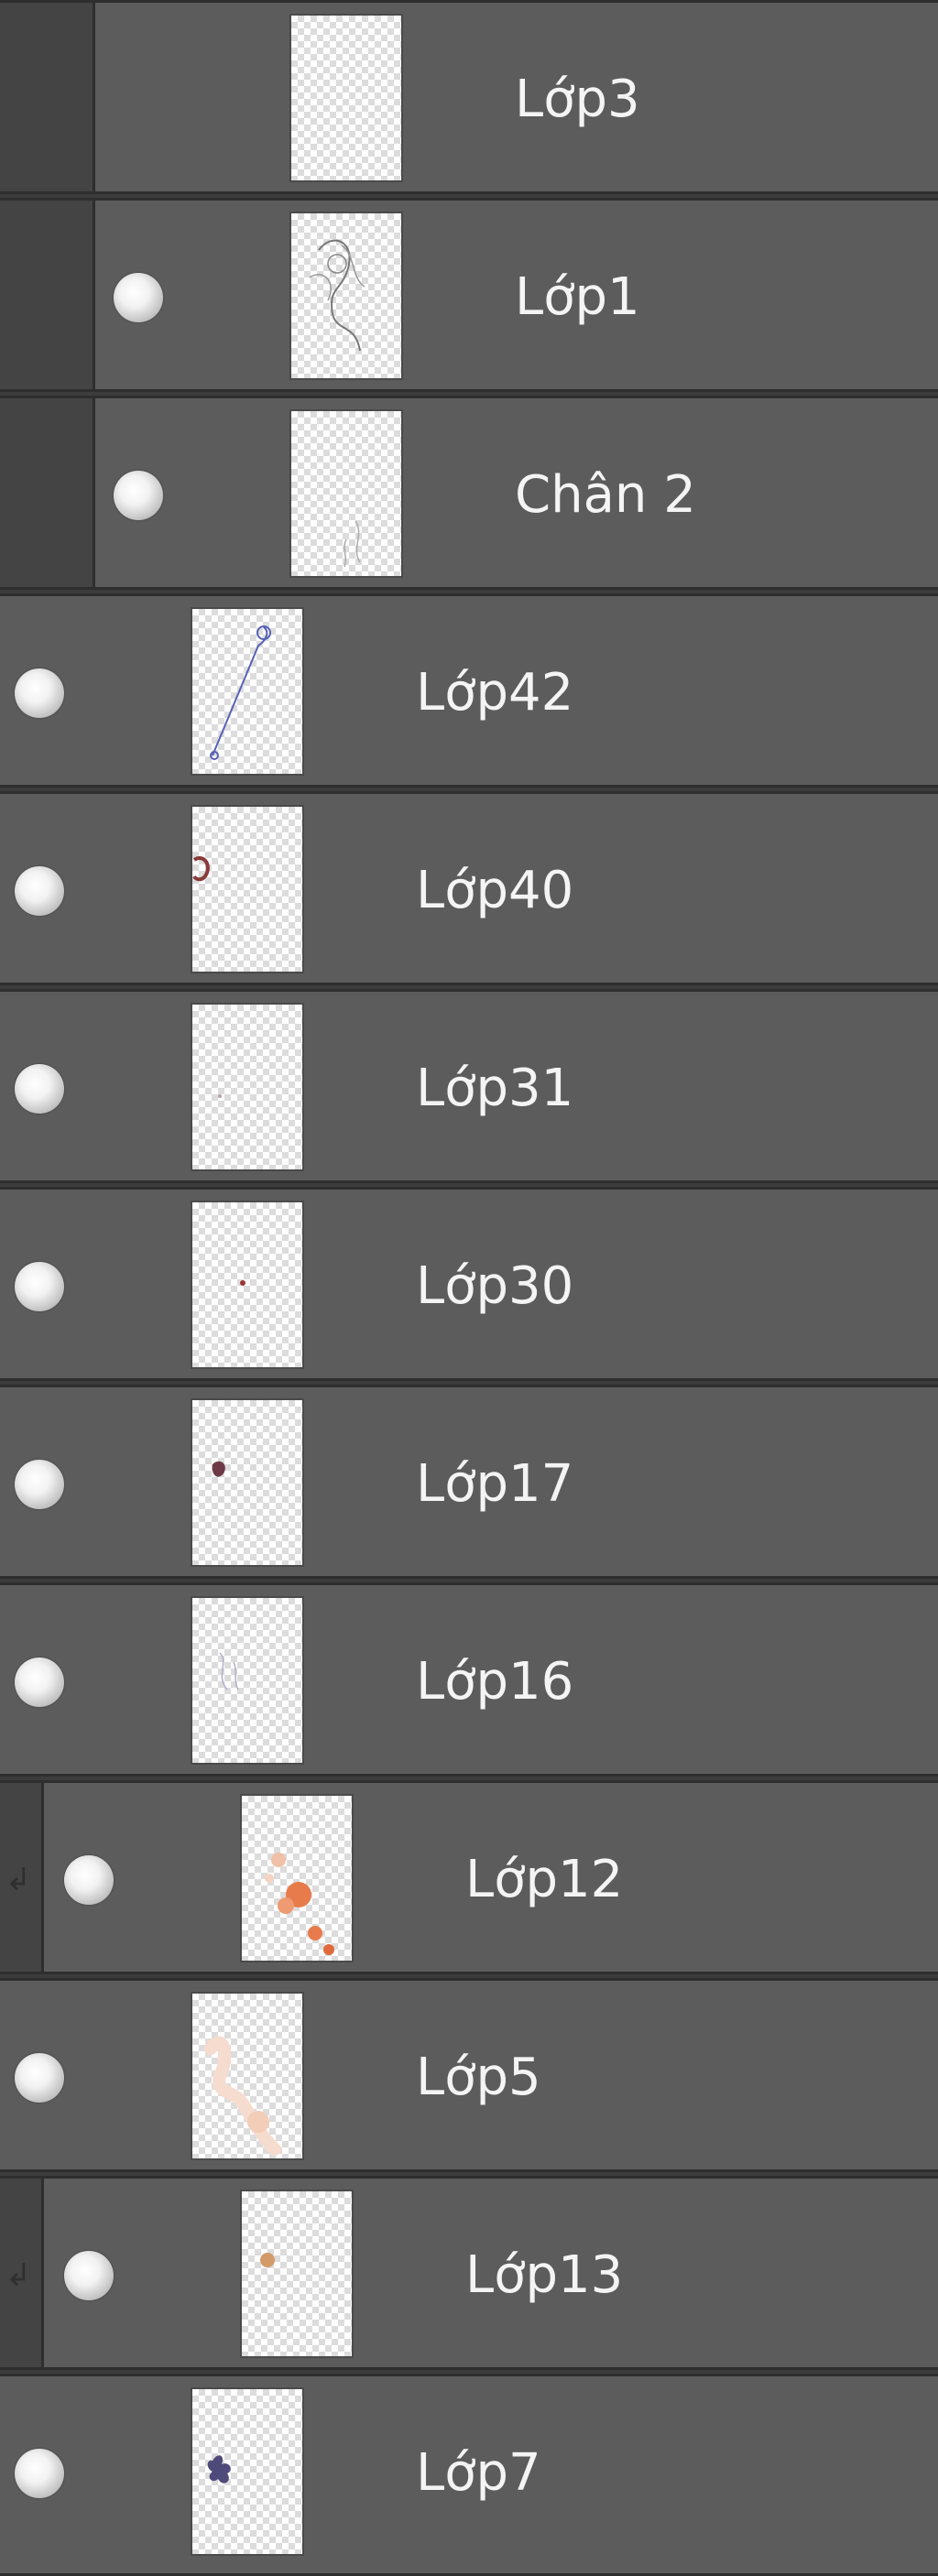 Image resolution: width=938 pixels, height=2576 pixels. What do you see at coordinates (495, 1088) in the screenshot?
I see `layer-name: Lớp31` at bounding box center [495, 1088].